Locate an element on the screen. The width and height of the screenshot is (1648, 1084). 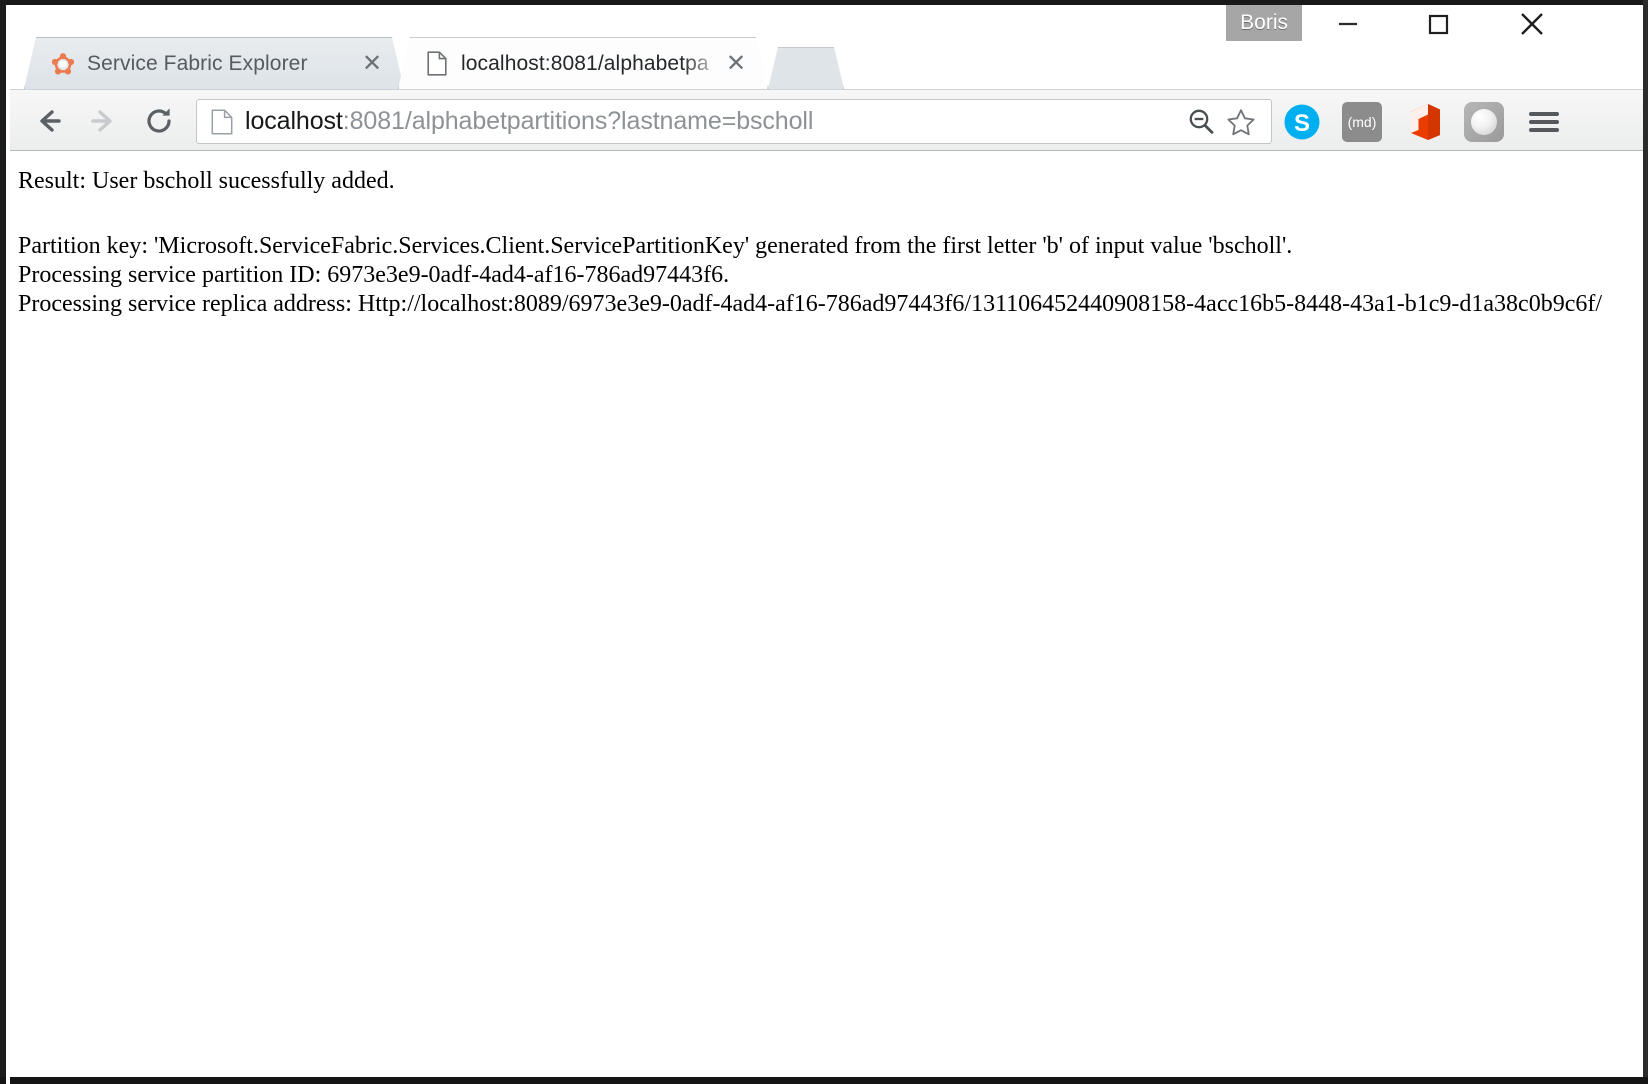
bookmark-star-icon is located at coordinates (1241, 122).